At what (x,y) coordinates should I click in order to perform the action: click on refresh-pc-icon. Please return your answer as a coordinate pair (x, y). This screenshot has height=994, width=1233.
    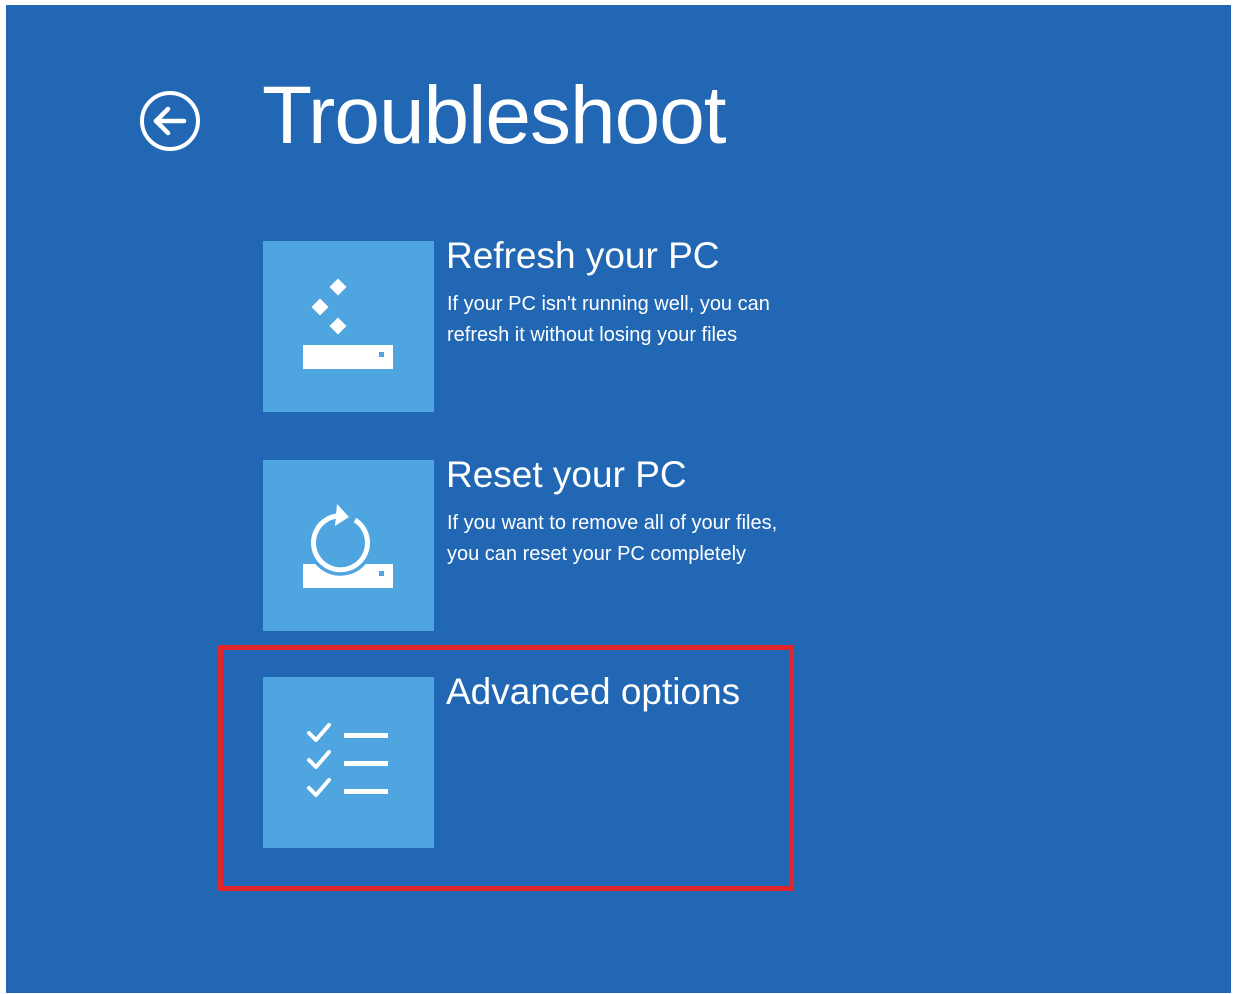
    Looking at the image, I should click on (348, 323).